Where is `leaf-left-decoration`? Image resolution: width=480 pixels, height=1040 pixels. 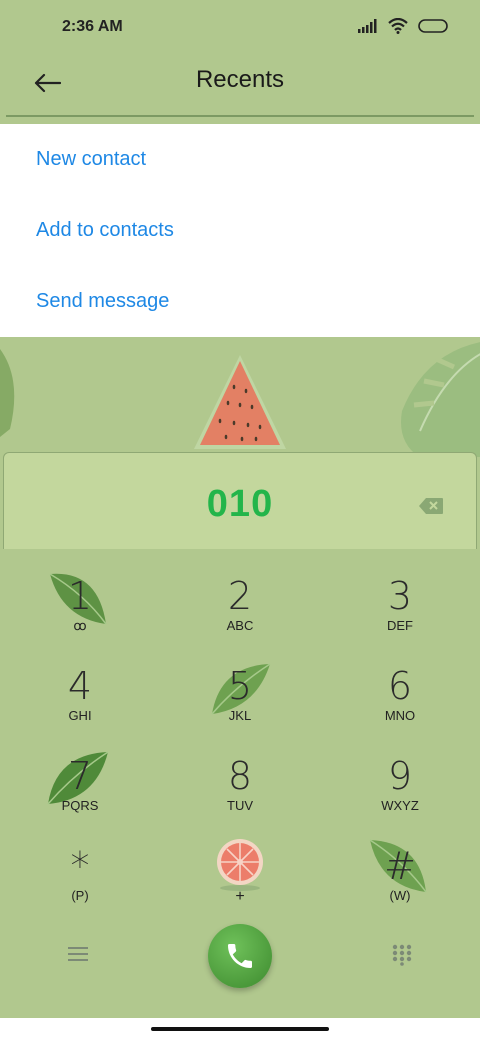 leaf-left-decoration is located at coordinates (7, 393).